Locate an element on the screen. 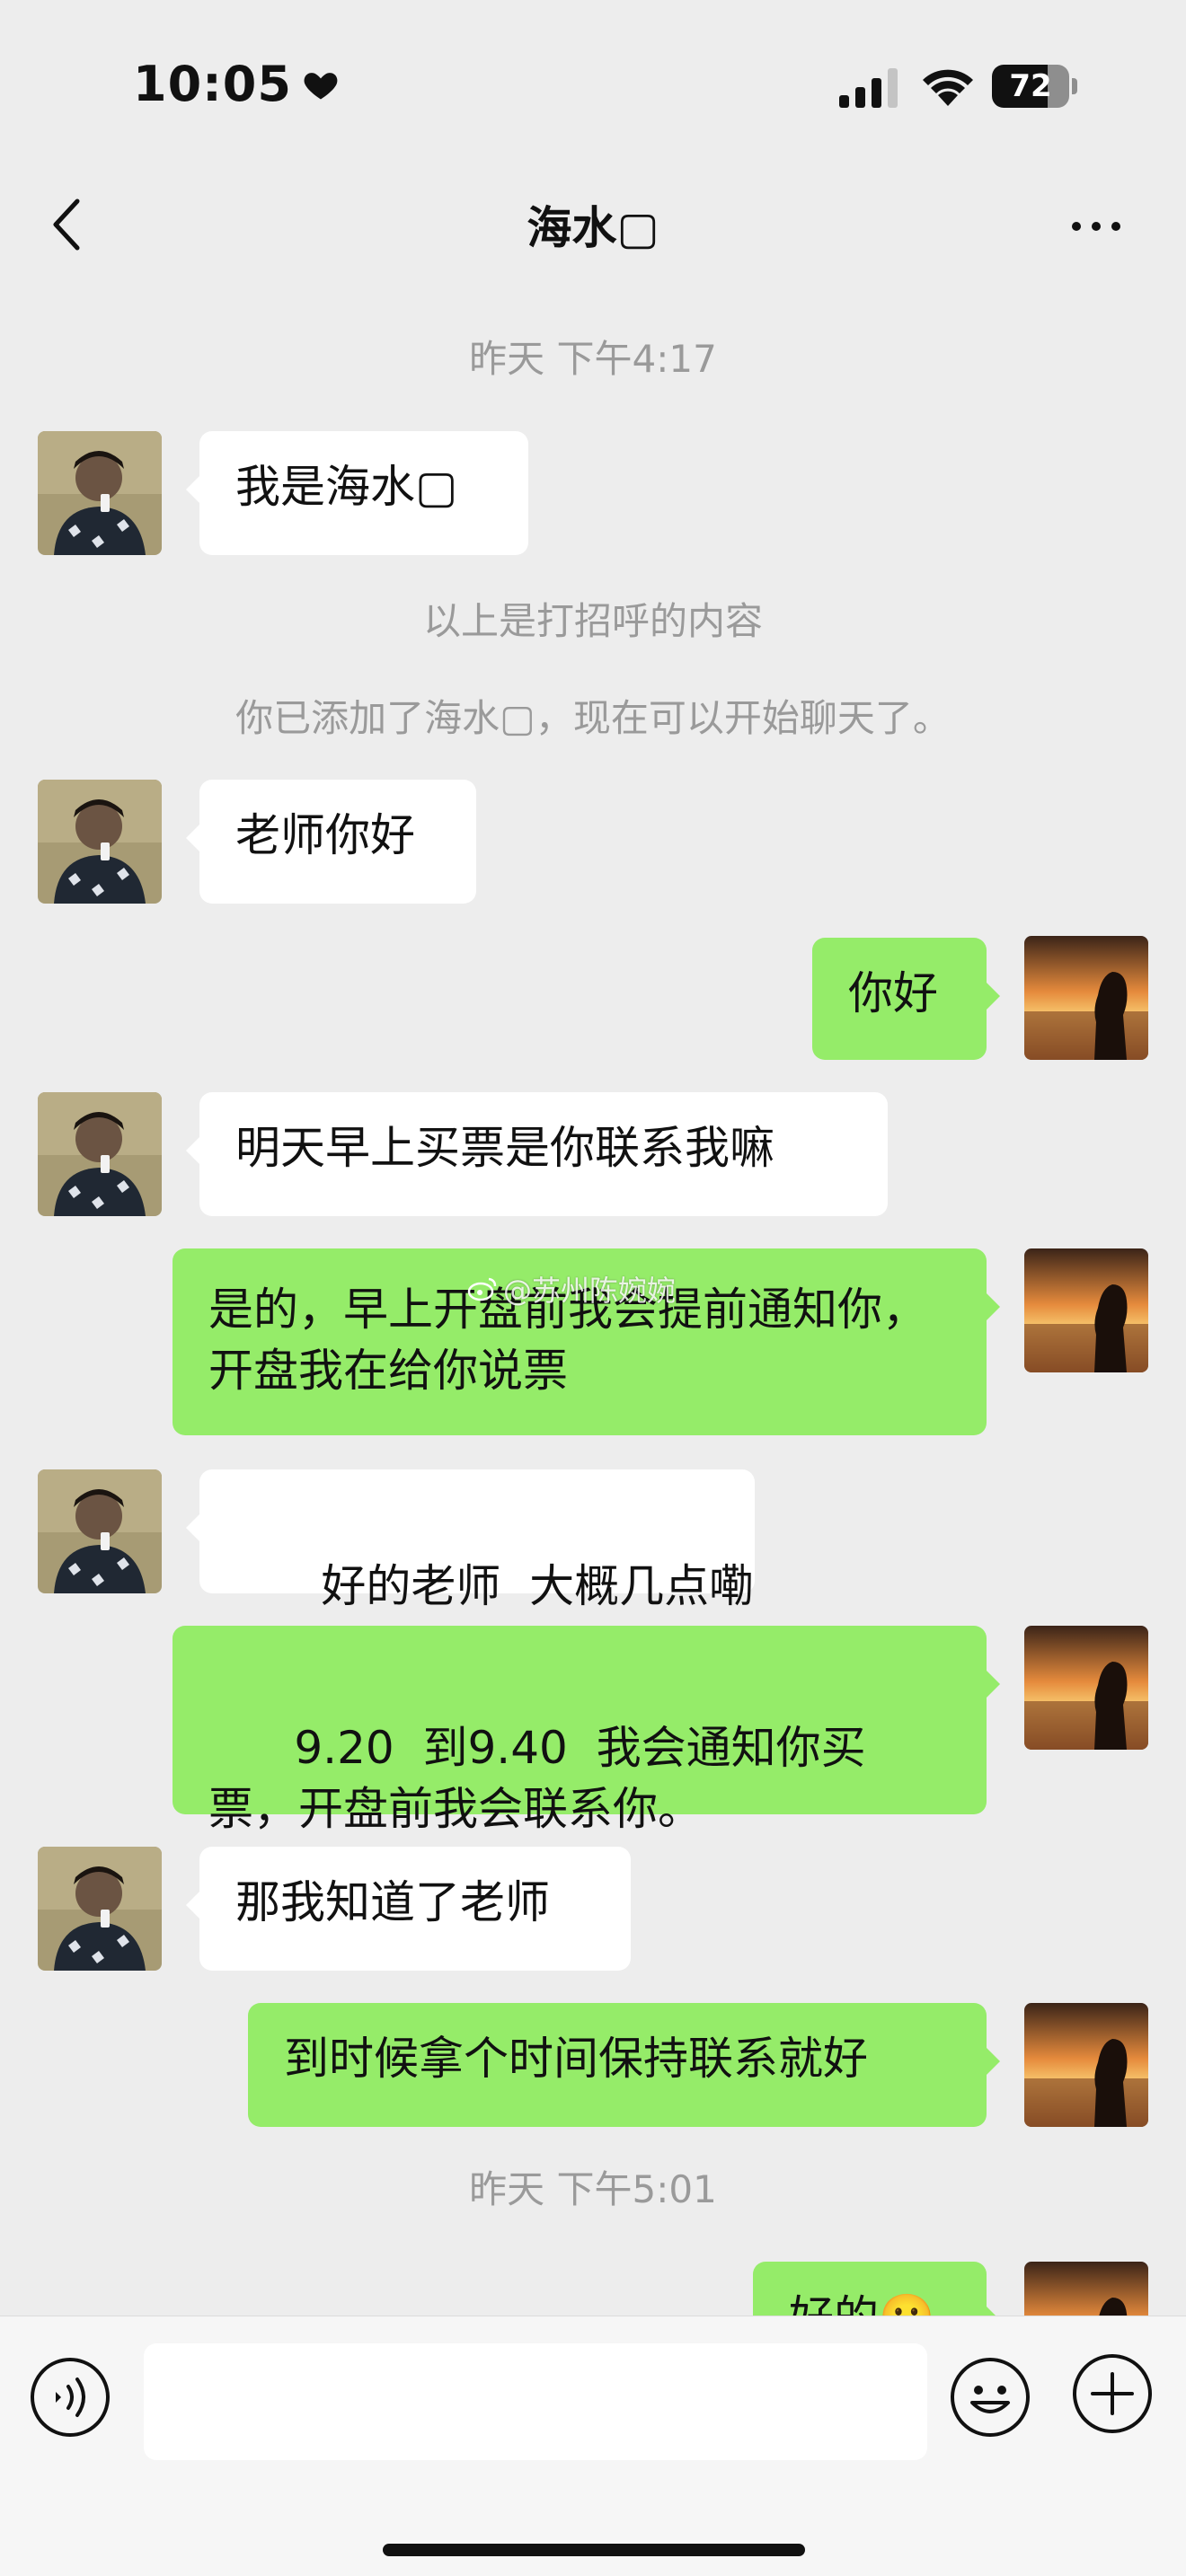  nav-bar: 海水▢ is located at coordinates (593, 224).